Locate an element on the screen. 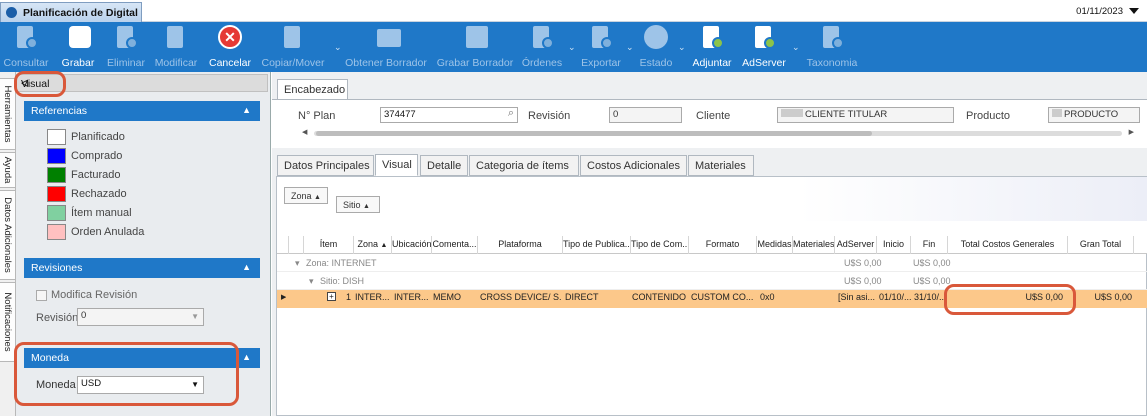 The image size is (1147, 416). modificar-button: Modificar is located at coordinates (176, 47).